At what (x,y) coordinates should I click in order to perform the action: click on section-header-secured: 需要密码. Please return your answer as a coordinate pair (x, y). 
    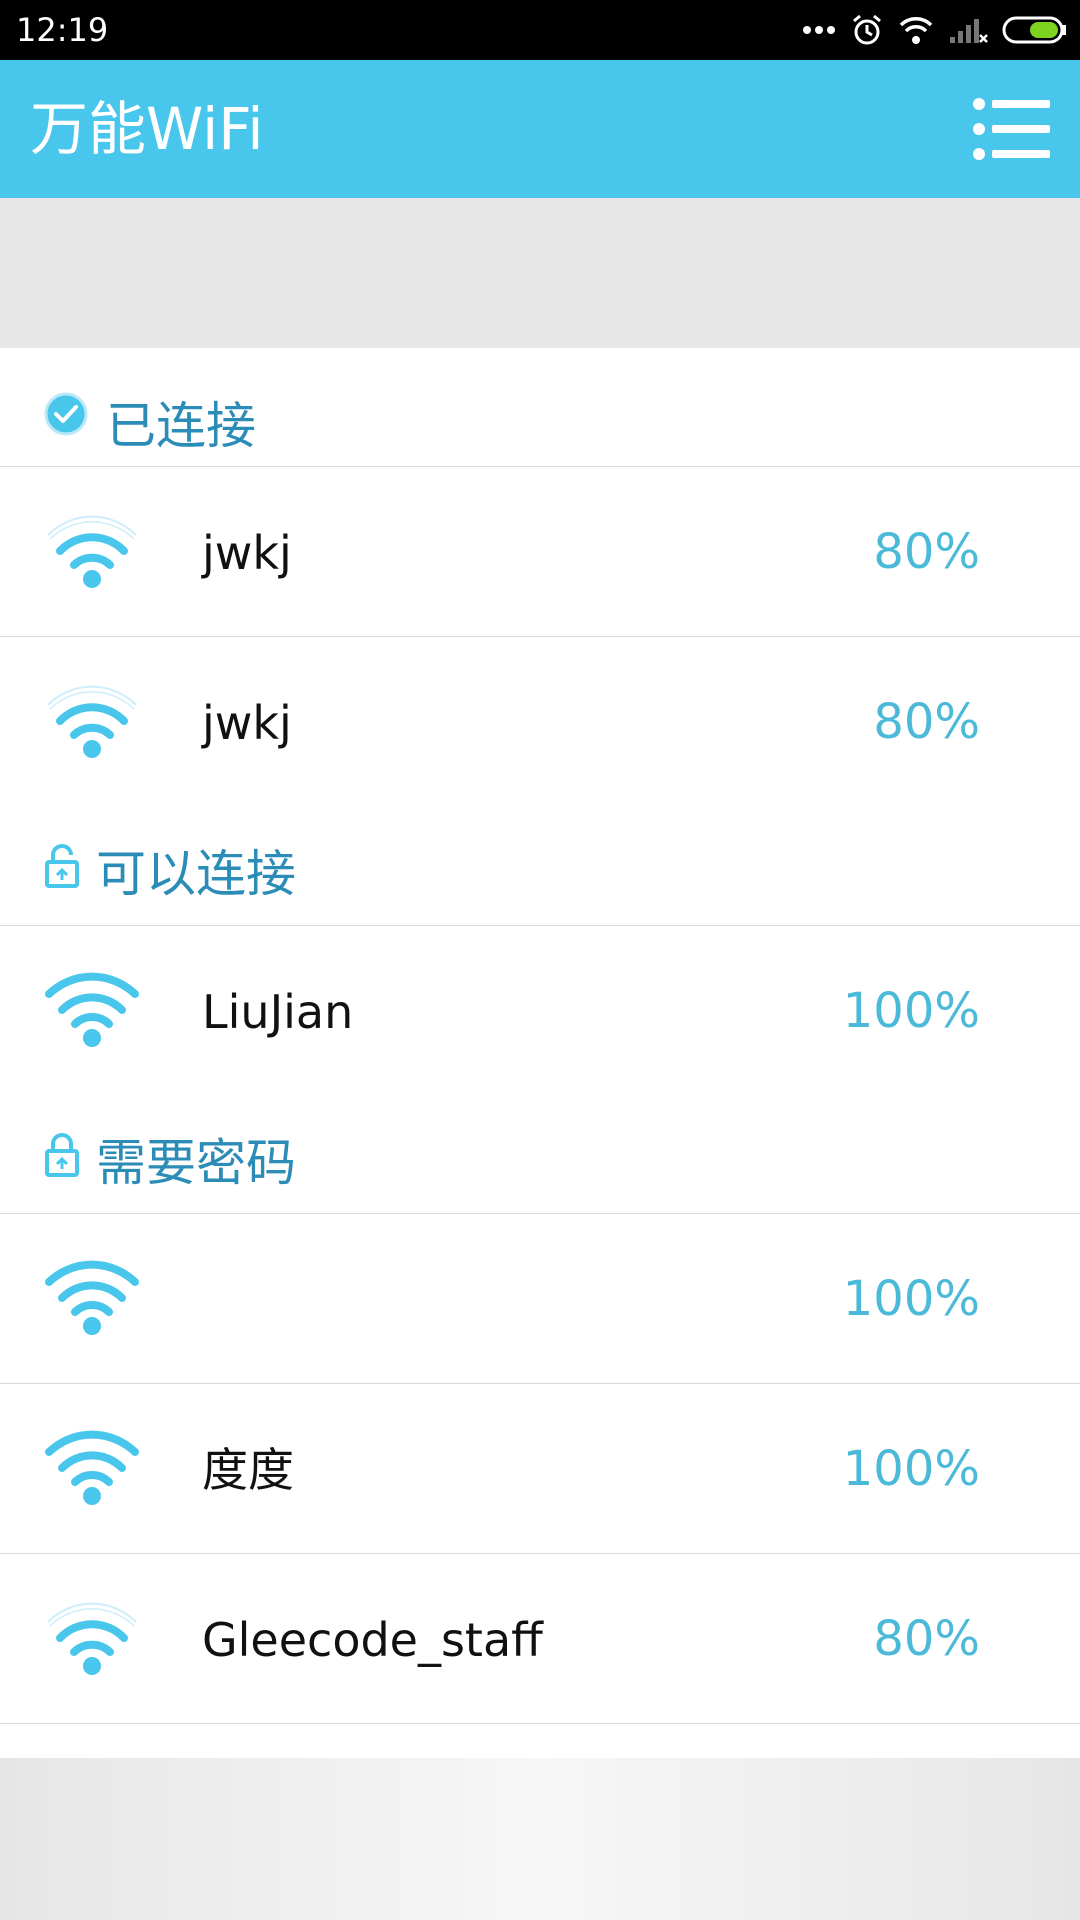
    Looking at the image, I should click on (540, 1154).